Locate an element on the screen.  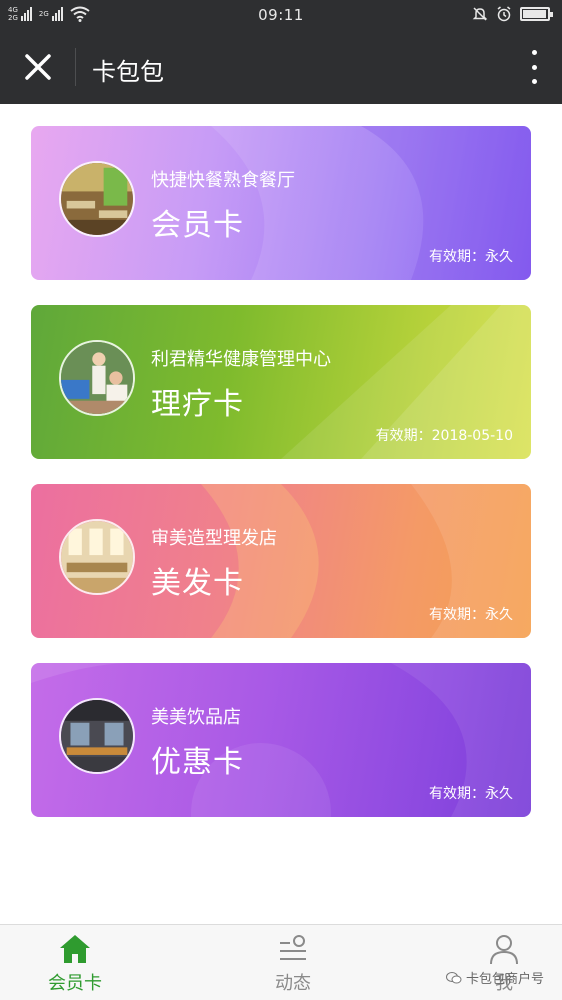
nav-divider is located at coordinates (75, 67).